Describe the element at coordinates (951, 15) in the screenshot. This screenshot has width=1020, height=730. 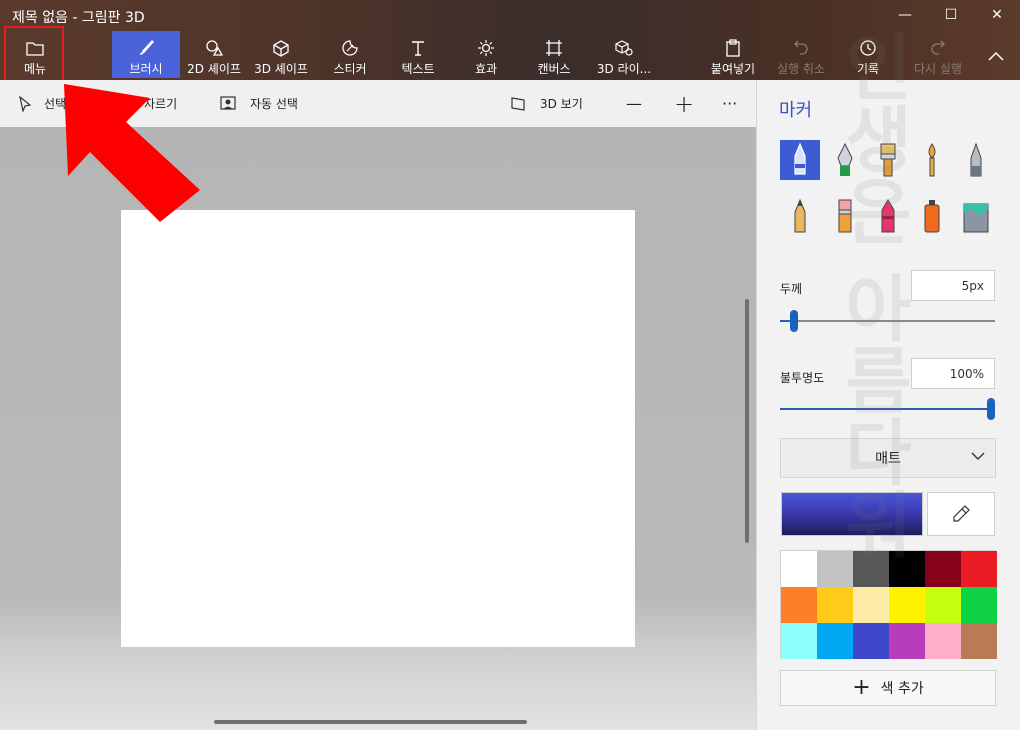
I see `maximize-button: ☐` at that location.